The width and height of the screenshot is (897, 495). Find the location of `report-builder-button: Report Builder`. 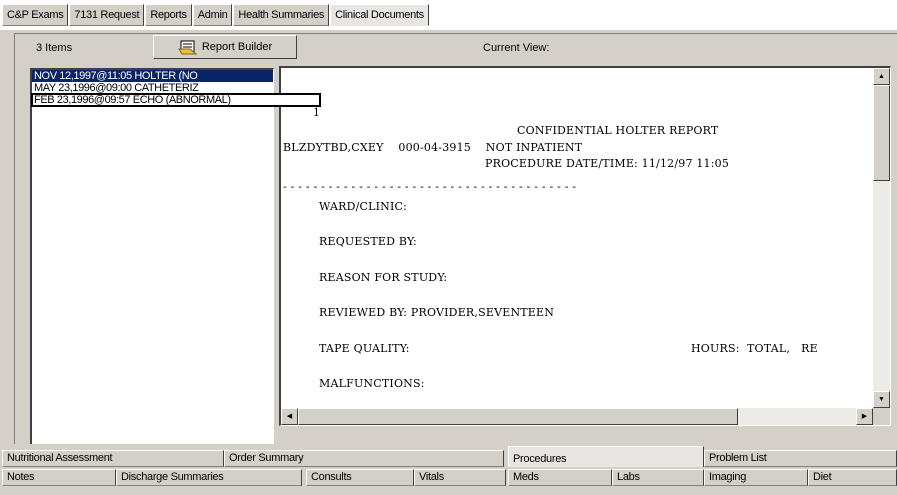

report-builder-button: Report Builder is located at coordinates (225, 47).